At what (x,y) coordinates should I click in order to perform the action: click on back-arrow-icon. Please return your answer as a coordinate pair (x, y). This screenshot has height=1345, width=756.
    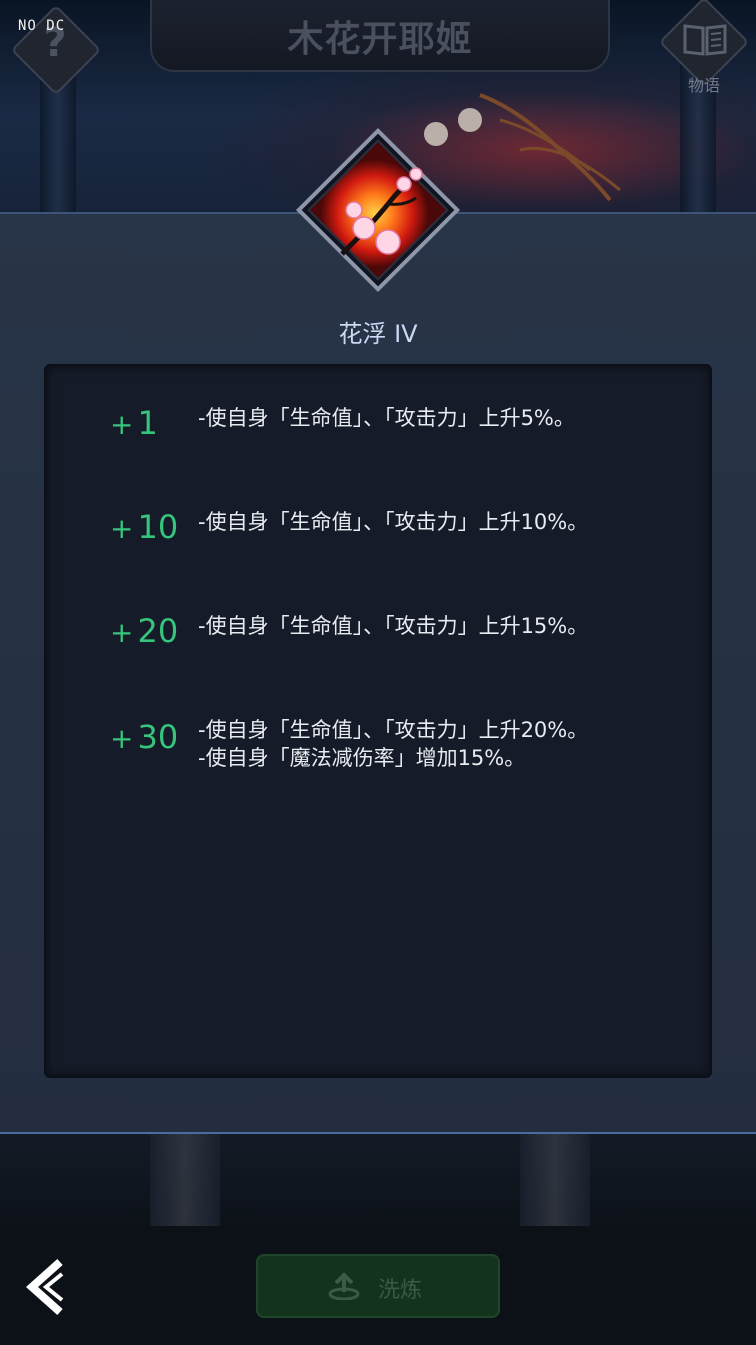
    Looking at the image, I should click on (48, 1287).